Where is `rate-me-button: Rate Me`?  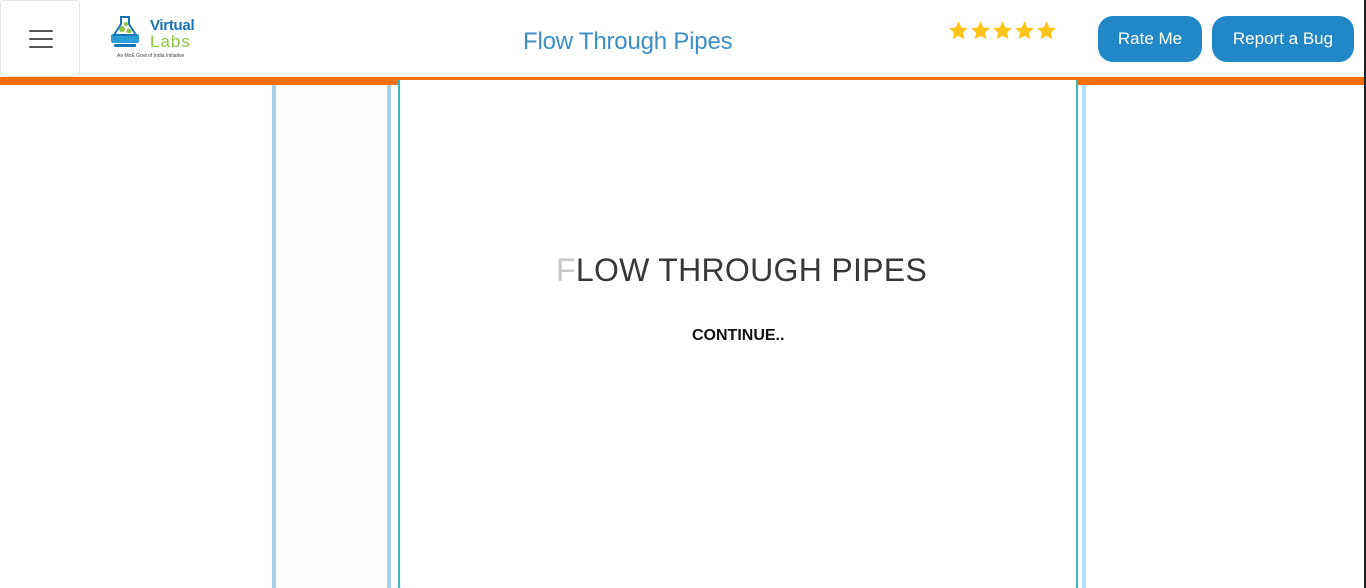 rate-me-button: Rate Me is located at coordinates (1150, 39).